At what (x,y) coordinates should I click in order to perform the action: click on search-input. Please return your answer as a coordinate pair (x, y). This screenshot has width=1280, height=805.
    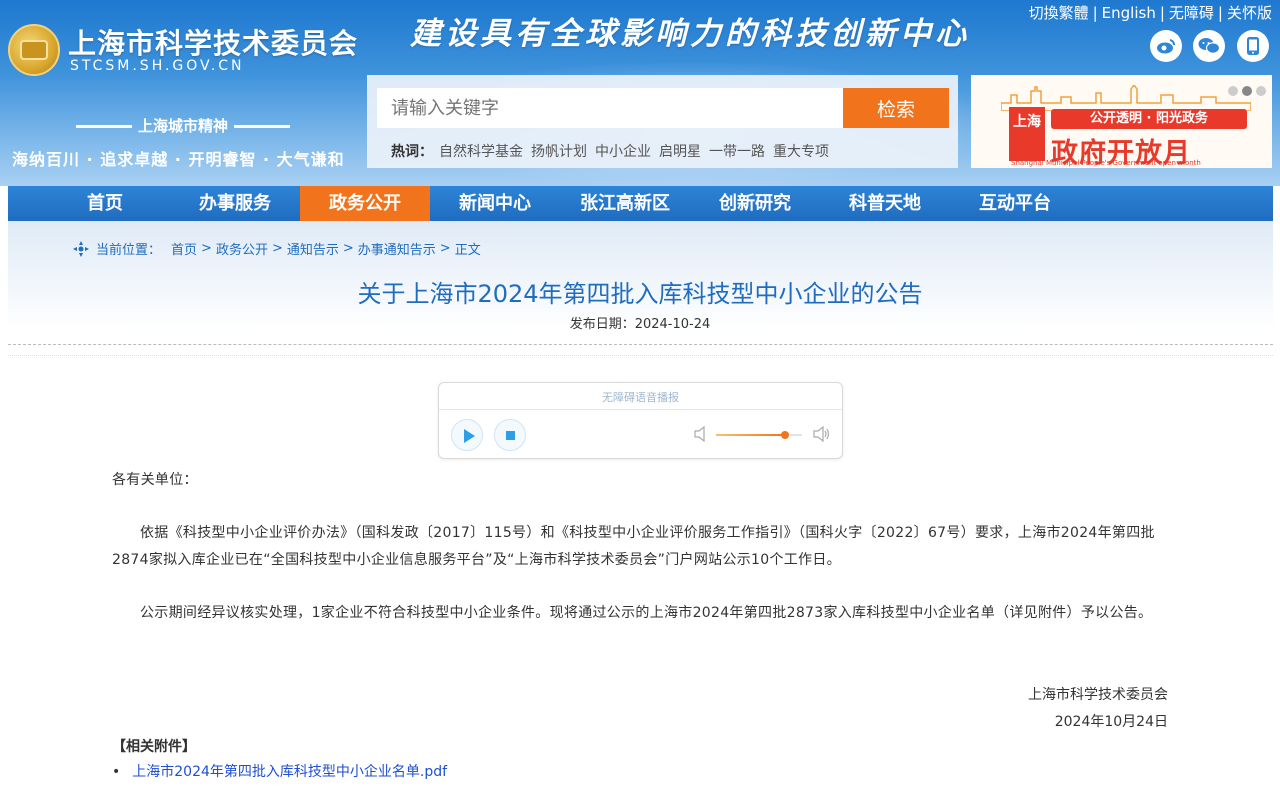
    Looking at the image, I should click on (610, 108).